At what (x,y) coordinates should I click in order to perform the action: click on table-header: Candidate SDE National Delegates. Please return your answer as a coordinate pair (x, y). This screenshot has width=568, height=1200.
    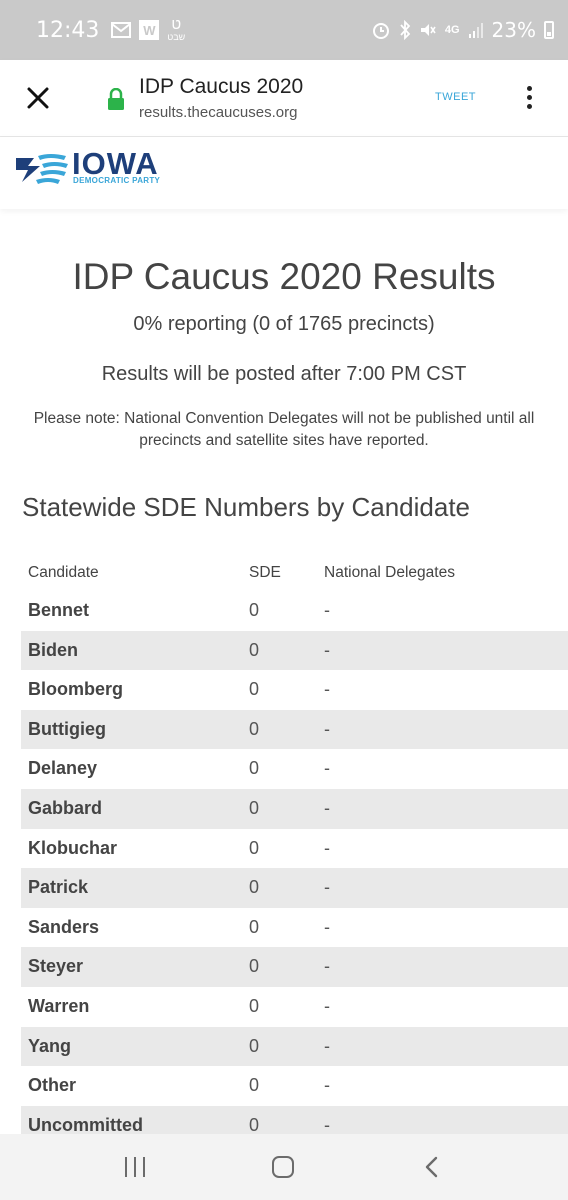
    Looking at the image, I should click on (294, 572).